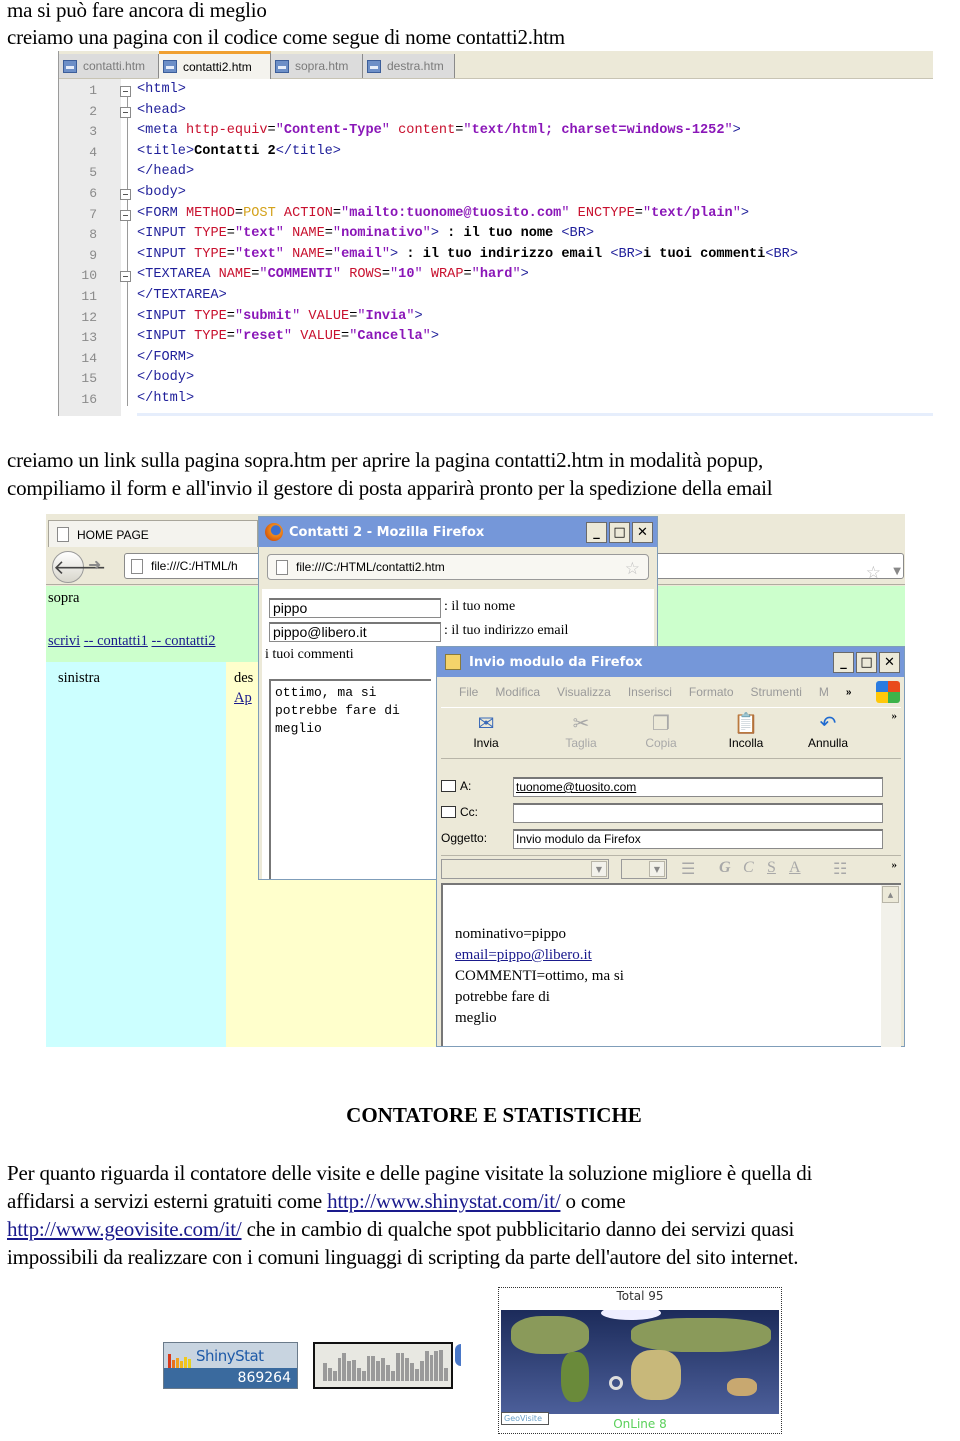  I want to click on link-scrivi: scrivi, so click(64, 641).